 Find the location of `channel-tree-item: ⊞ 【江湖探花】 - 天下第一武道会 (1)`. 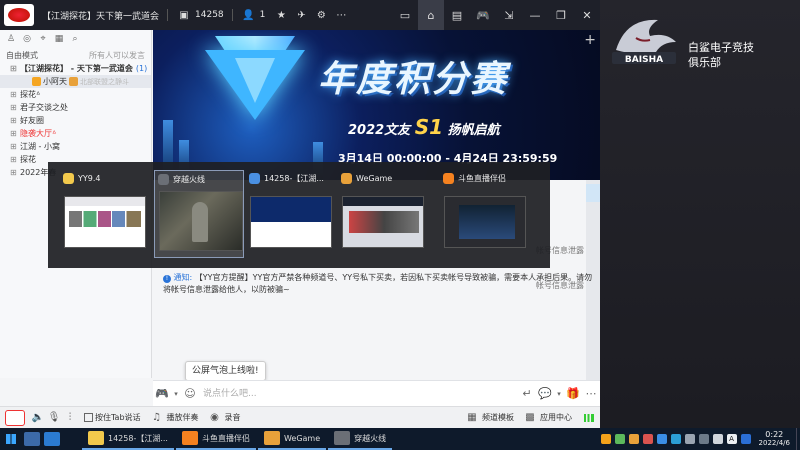

channel-tree-item: ⊞ 【江湖探花】 - 天下第一武道会 (1) is located at coordinates (75, 68).